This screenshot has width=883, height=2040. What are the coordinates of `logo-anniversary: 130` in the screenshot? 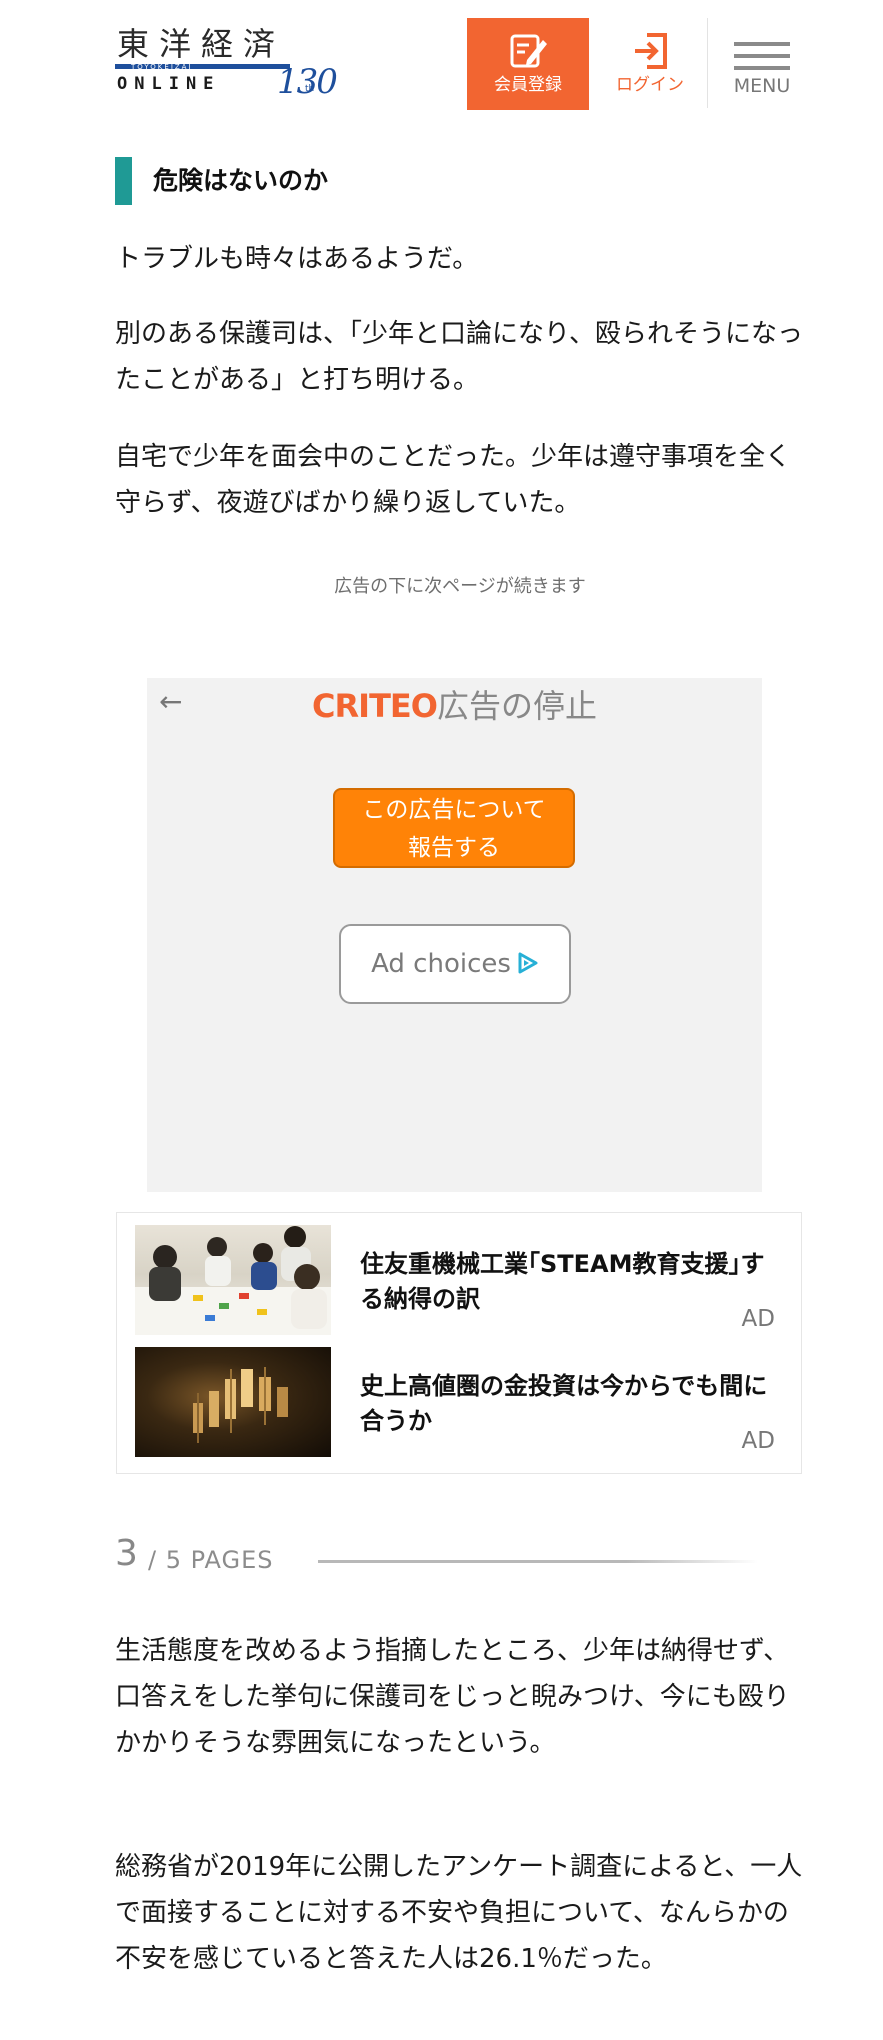 It's located at (307, 82).